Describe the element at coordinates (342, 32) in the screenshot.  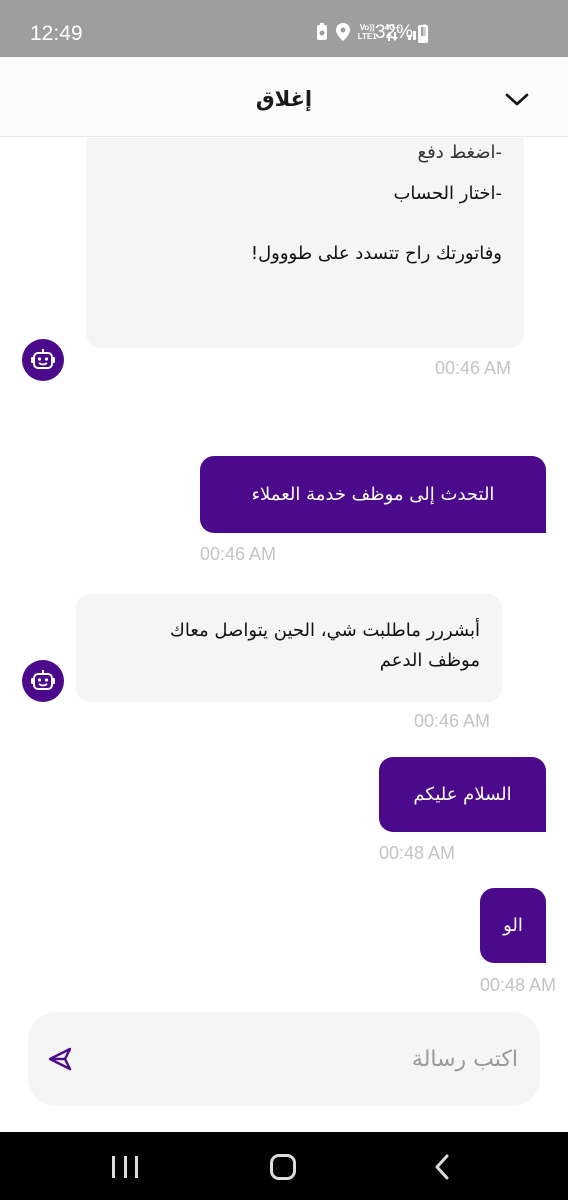
I see `location-icon` at that location.